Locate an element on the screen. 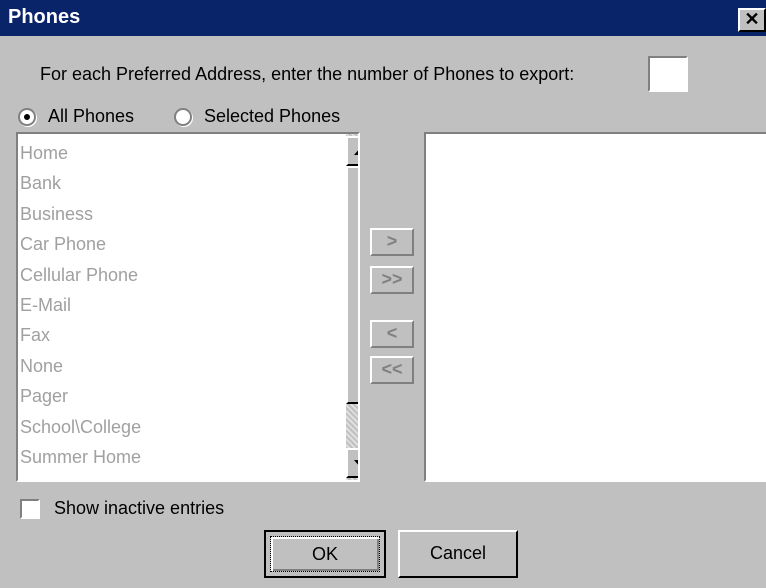 Image resolution: width=766 pixels, height=588 pixels. all-phones-radio: All Phones is located at coordinates (76, 116).